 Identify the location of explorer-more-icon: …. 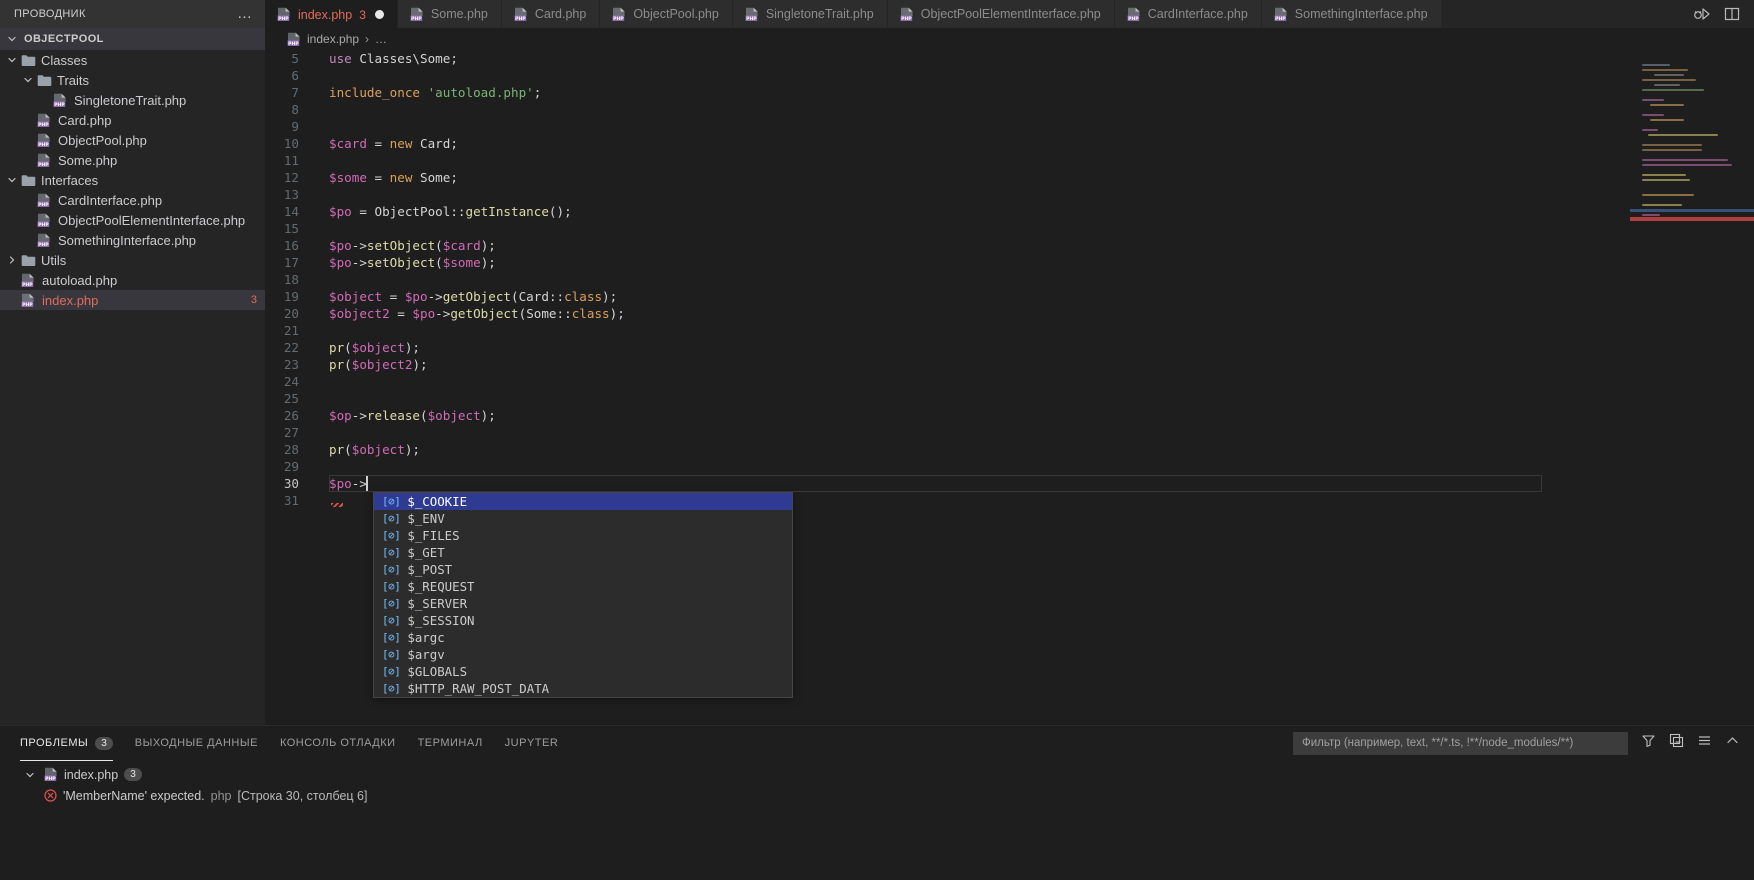
(245, 13).